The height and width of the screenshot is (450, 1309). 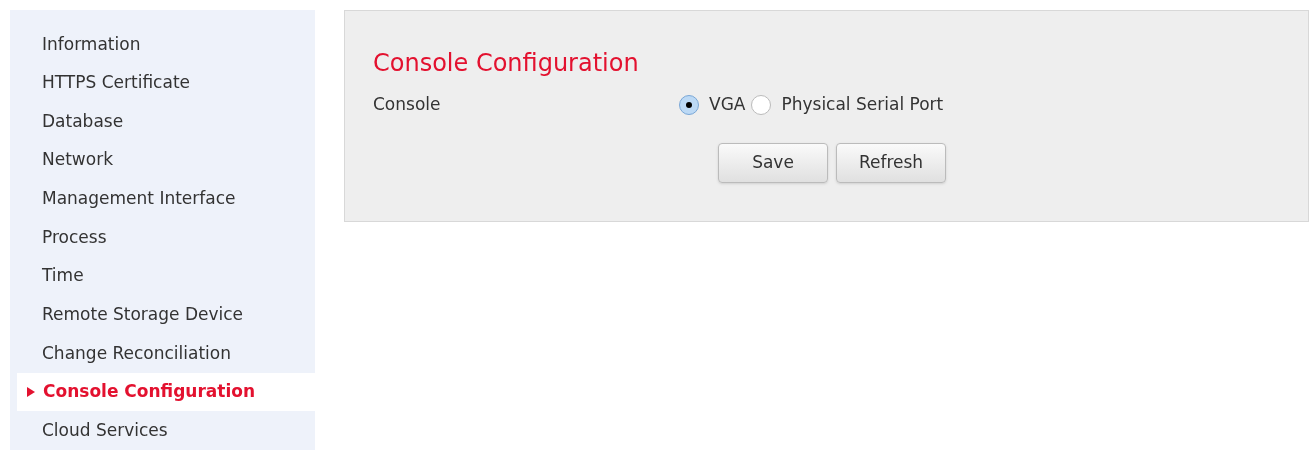 I want to click on sidebar-item: Console Configuration, so click(x=166, y=392).